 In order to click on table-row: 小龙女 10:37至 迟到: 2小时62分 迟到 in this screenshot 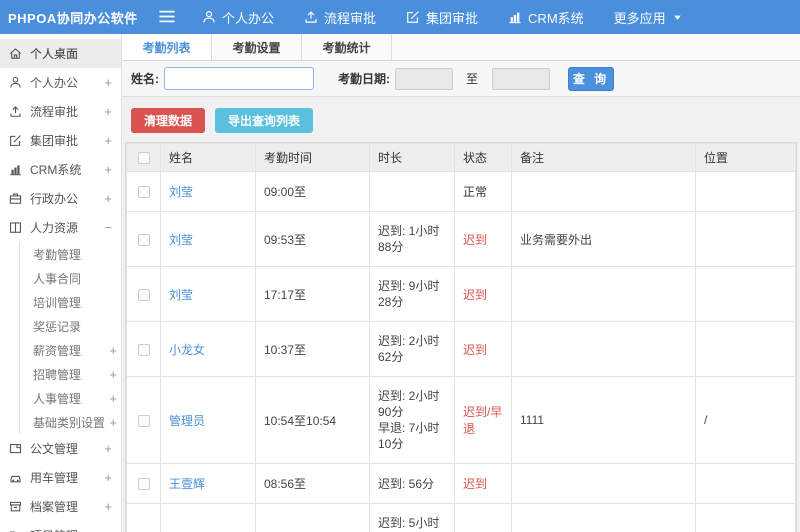, I will do `click(461, 349)`.